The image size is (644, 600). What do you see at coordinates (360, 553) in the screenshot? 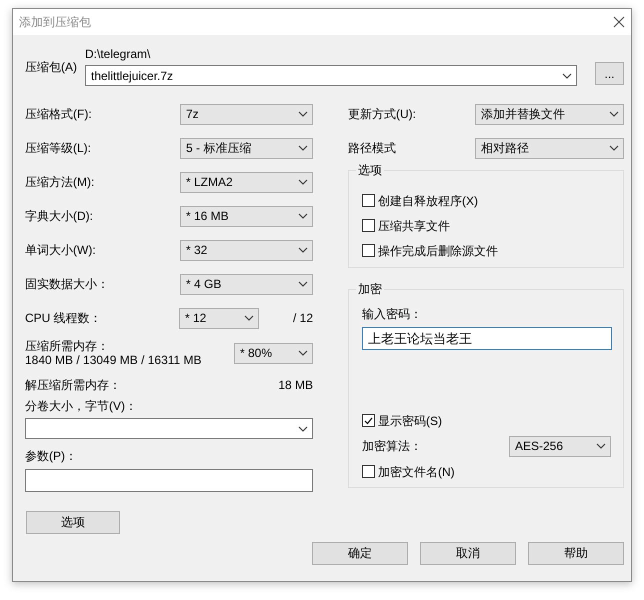
I see `dialog-button: 确定` at bounding box center [360, 553].